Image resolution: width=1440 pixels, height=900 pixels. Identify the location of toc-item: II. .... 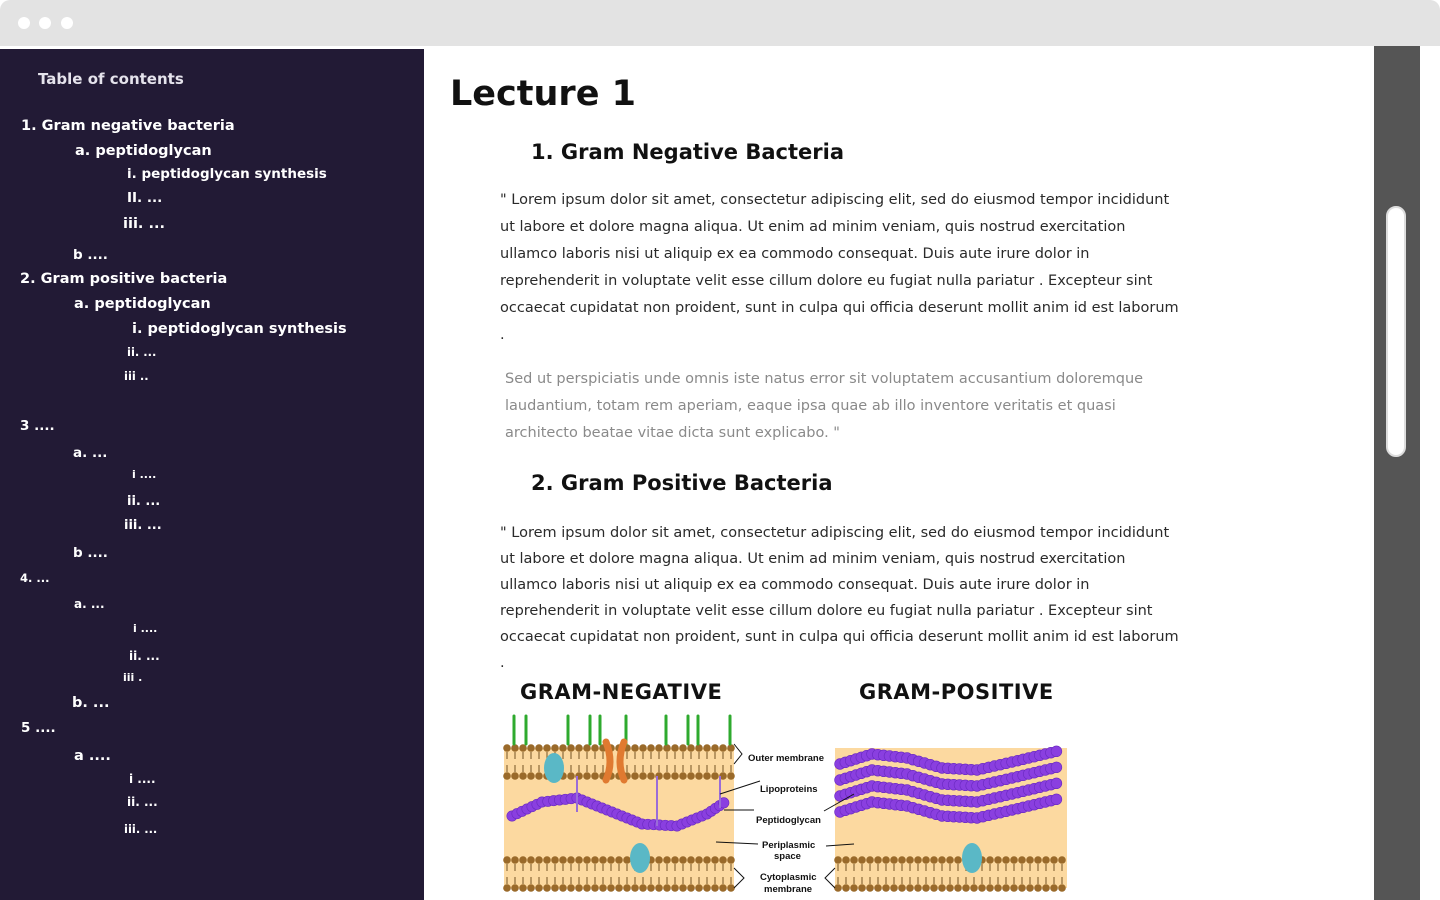
(144, 198).